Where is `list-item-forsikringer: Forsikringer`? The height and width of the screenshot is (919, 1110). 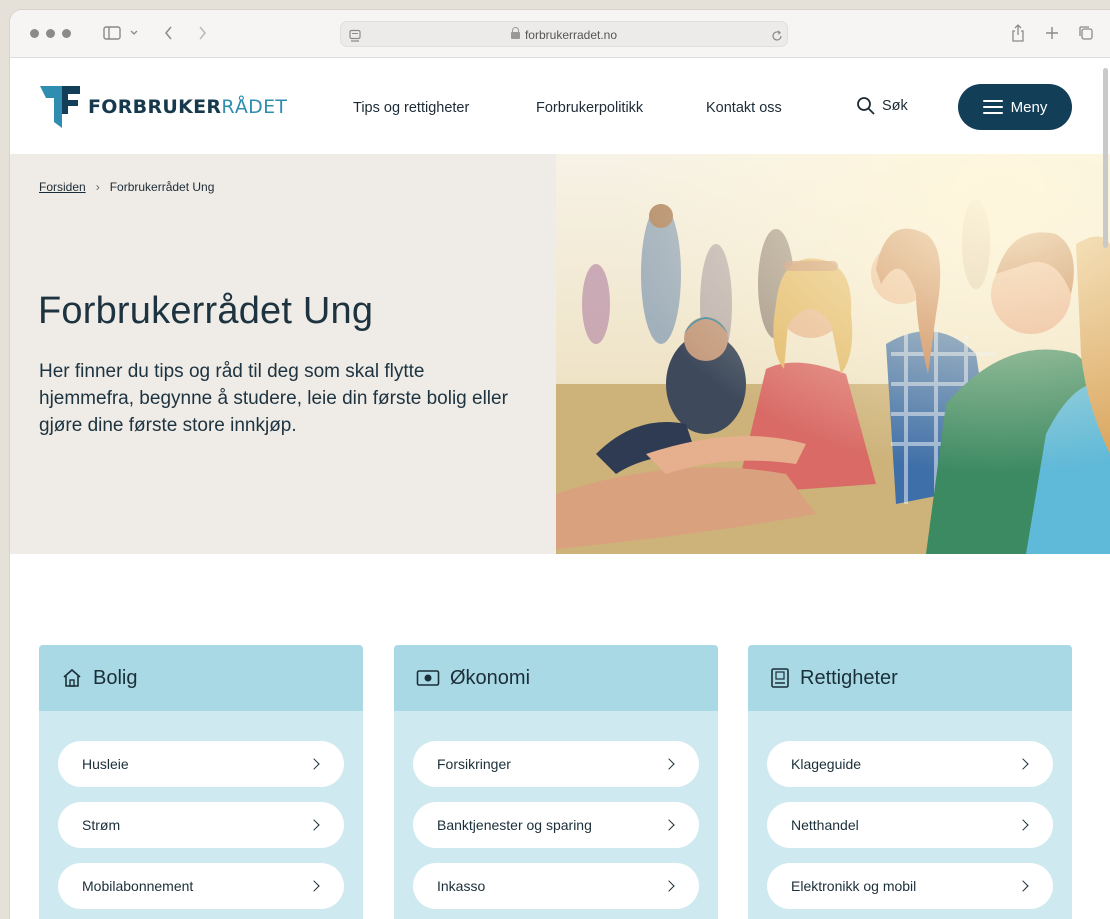
list-item-forsikringer: Forsikringer is located at coordinates (556, 764).